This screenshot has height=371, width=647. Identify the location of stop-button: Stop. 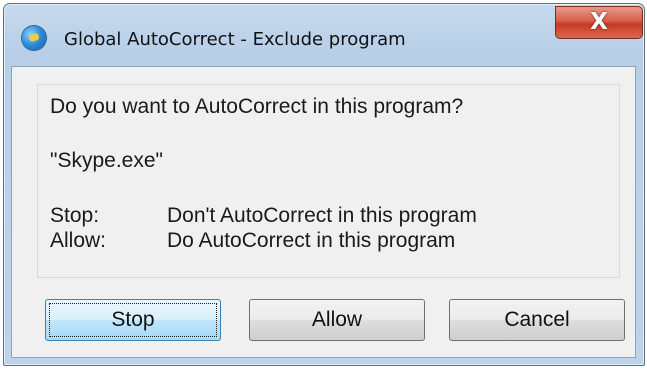
(133, 320).